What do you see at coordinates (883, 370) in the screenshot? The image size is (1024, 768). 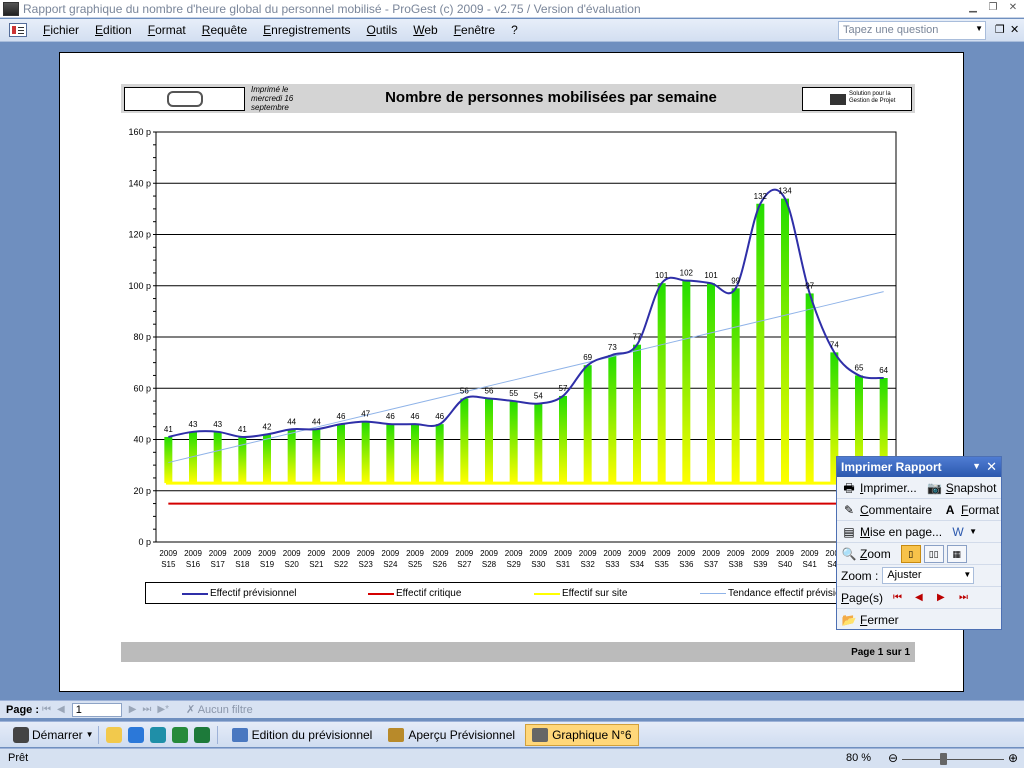 I see `data-label: 64` at bounding box center [883, 370].